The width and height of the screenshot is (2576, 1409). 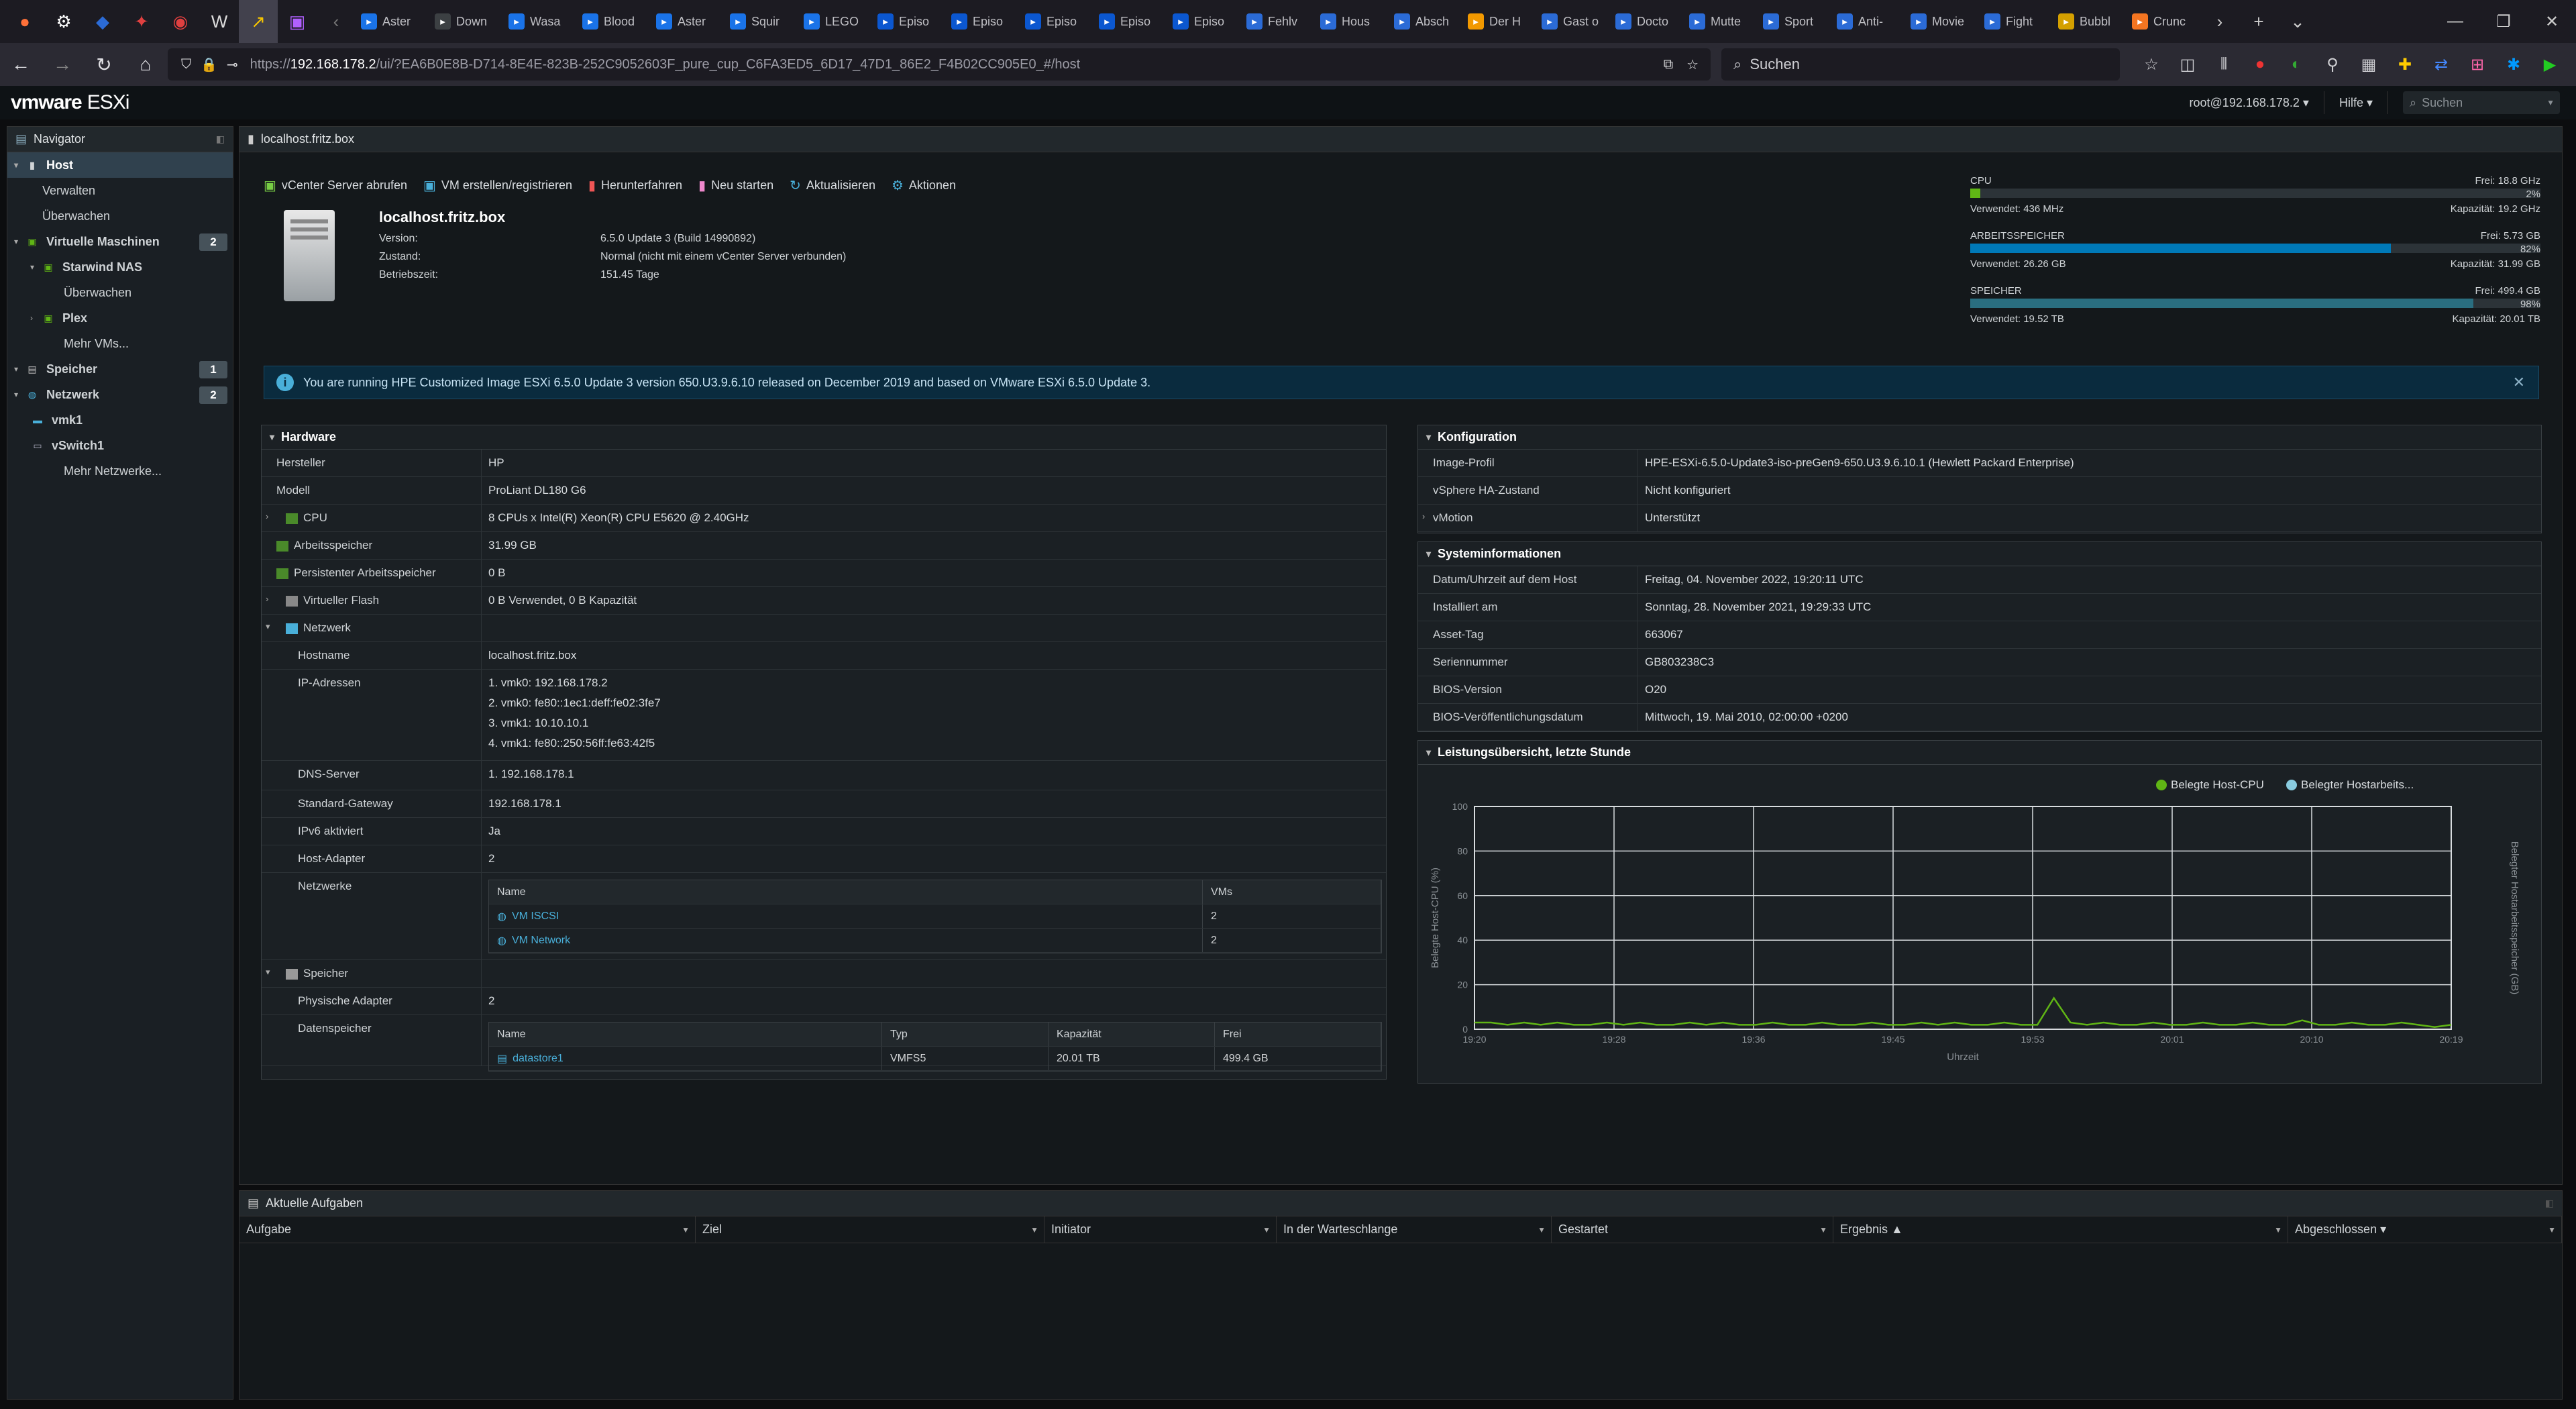 What do you see at coordinates (2477, 64) in the screenshot?
I see `extension-icon: ⊞` at bounding box center [2477, 64].